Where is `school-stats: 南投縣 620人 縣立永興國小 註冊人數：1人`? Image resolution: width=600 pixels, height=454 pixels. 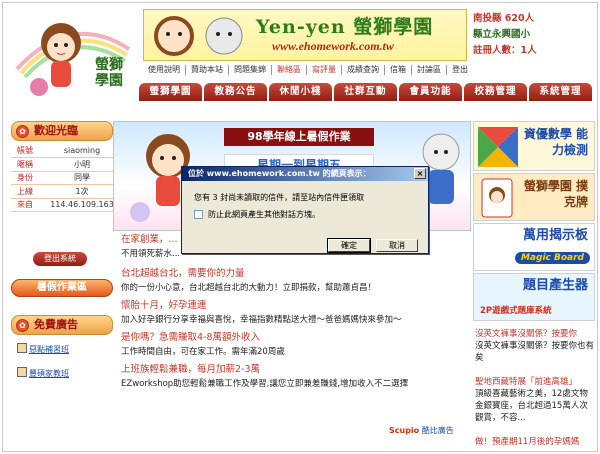 school-stats: 南投縣 620人 縣立永興國小 註冊人數：1人 is located at coordinates (535, 35).